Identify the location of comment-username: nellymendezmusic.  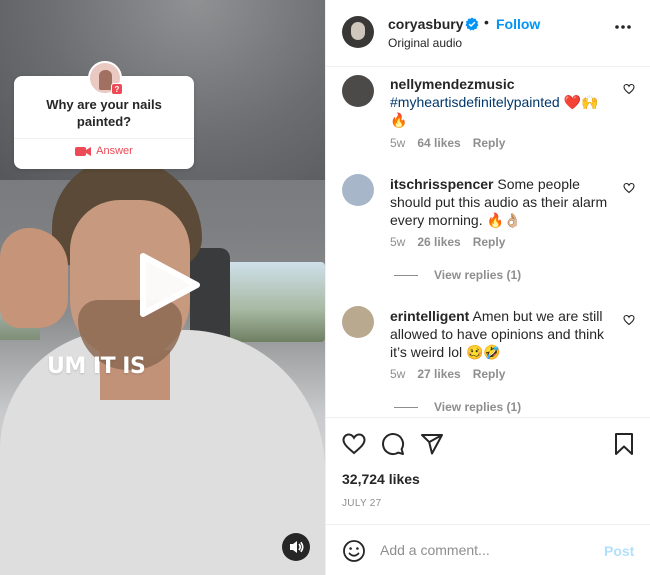
(452, 84).